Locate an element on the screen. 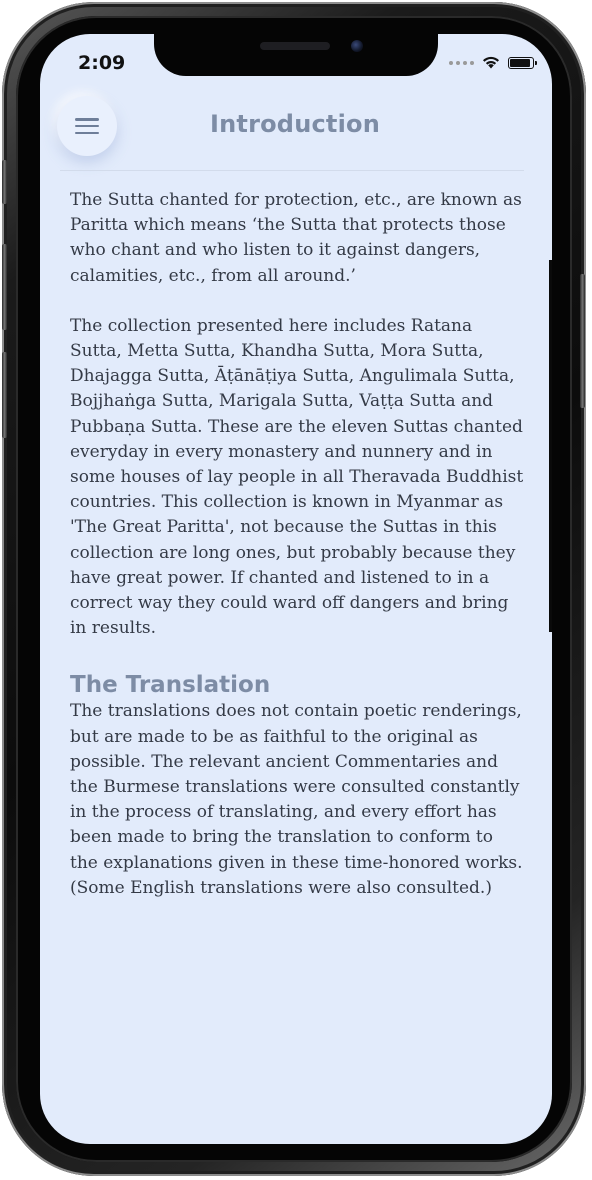  power-button is located at coordinates (582, 341).